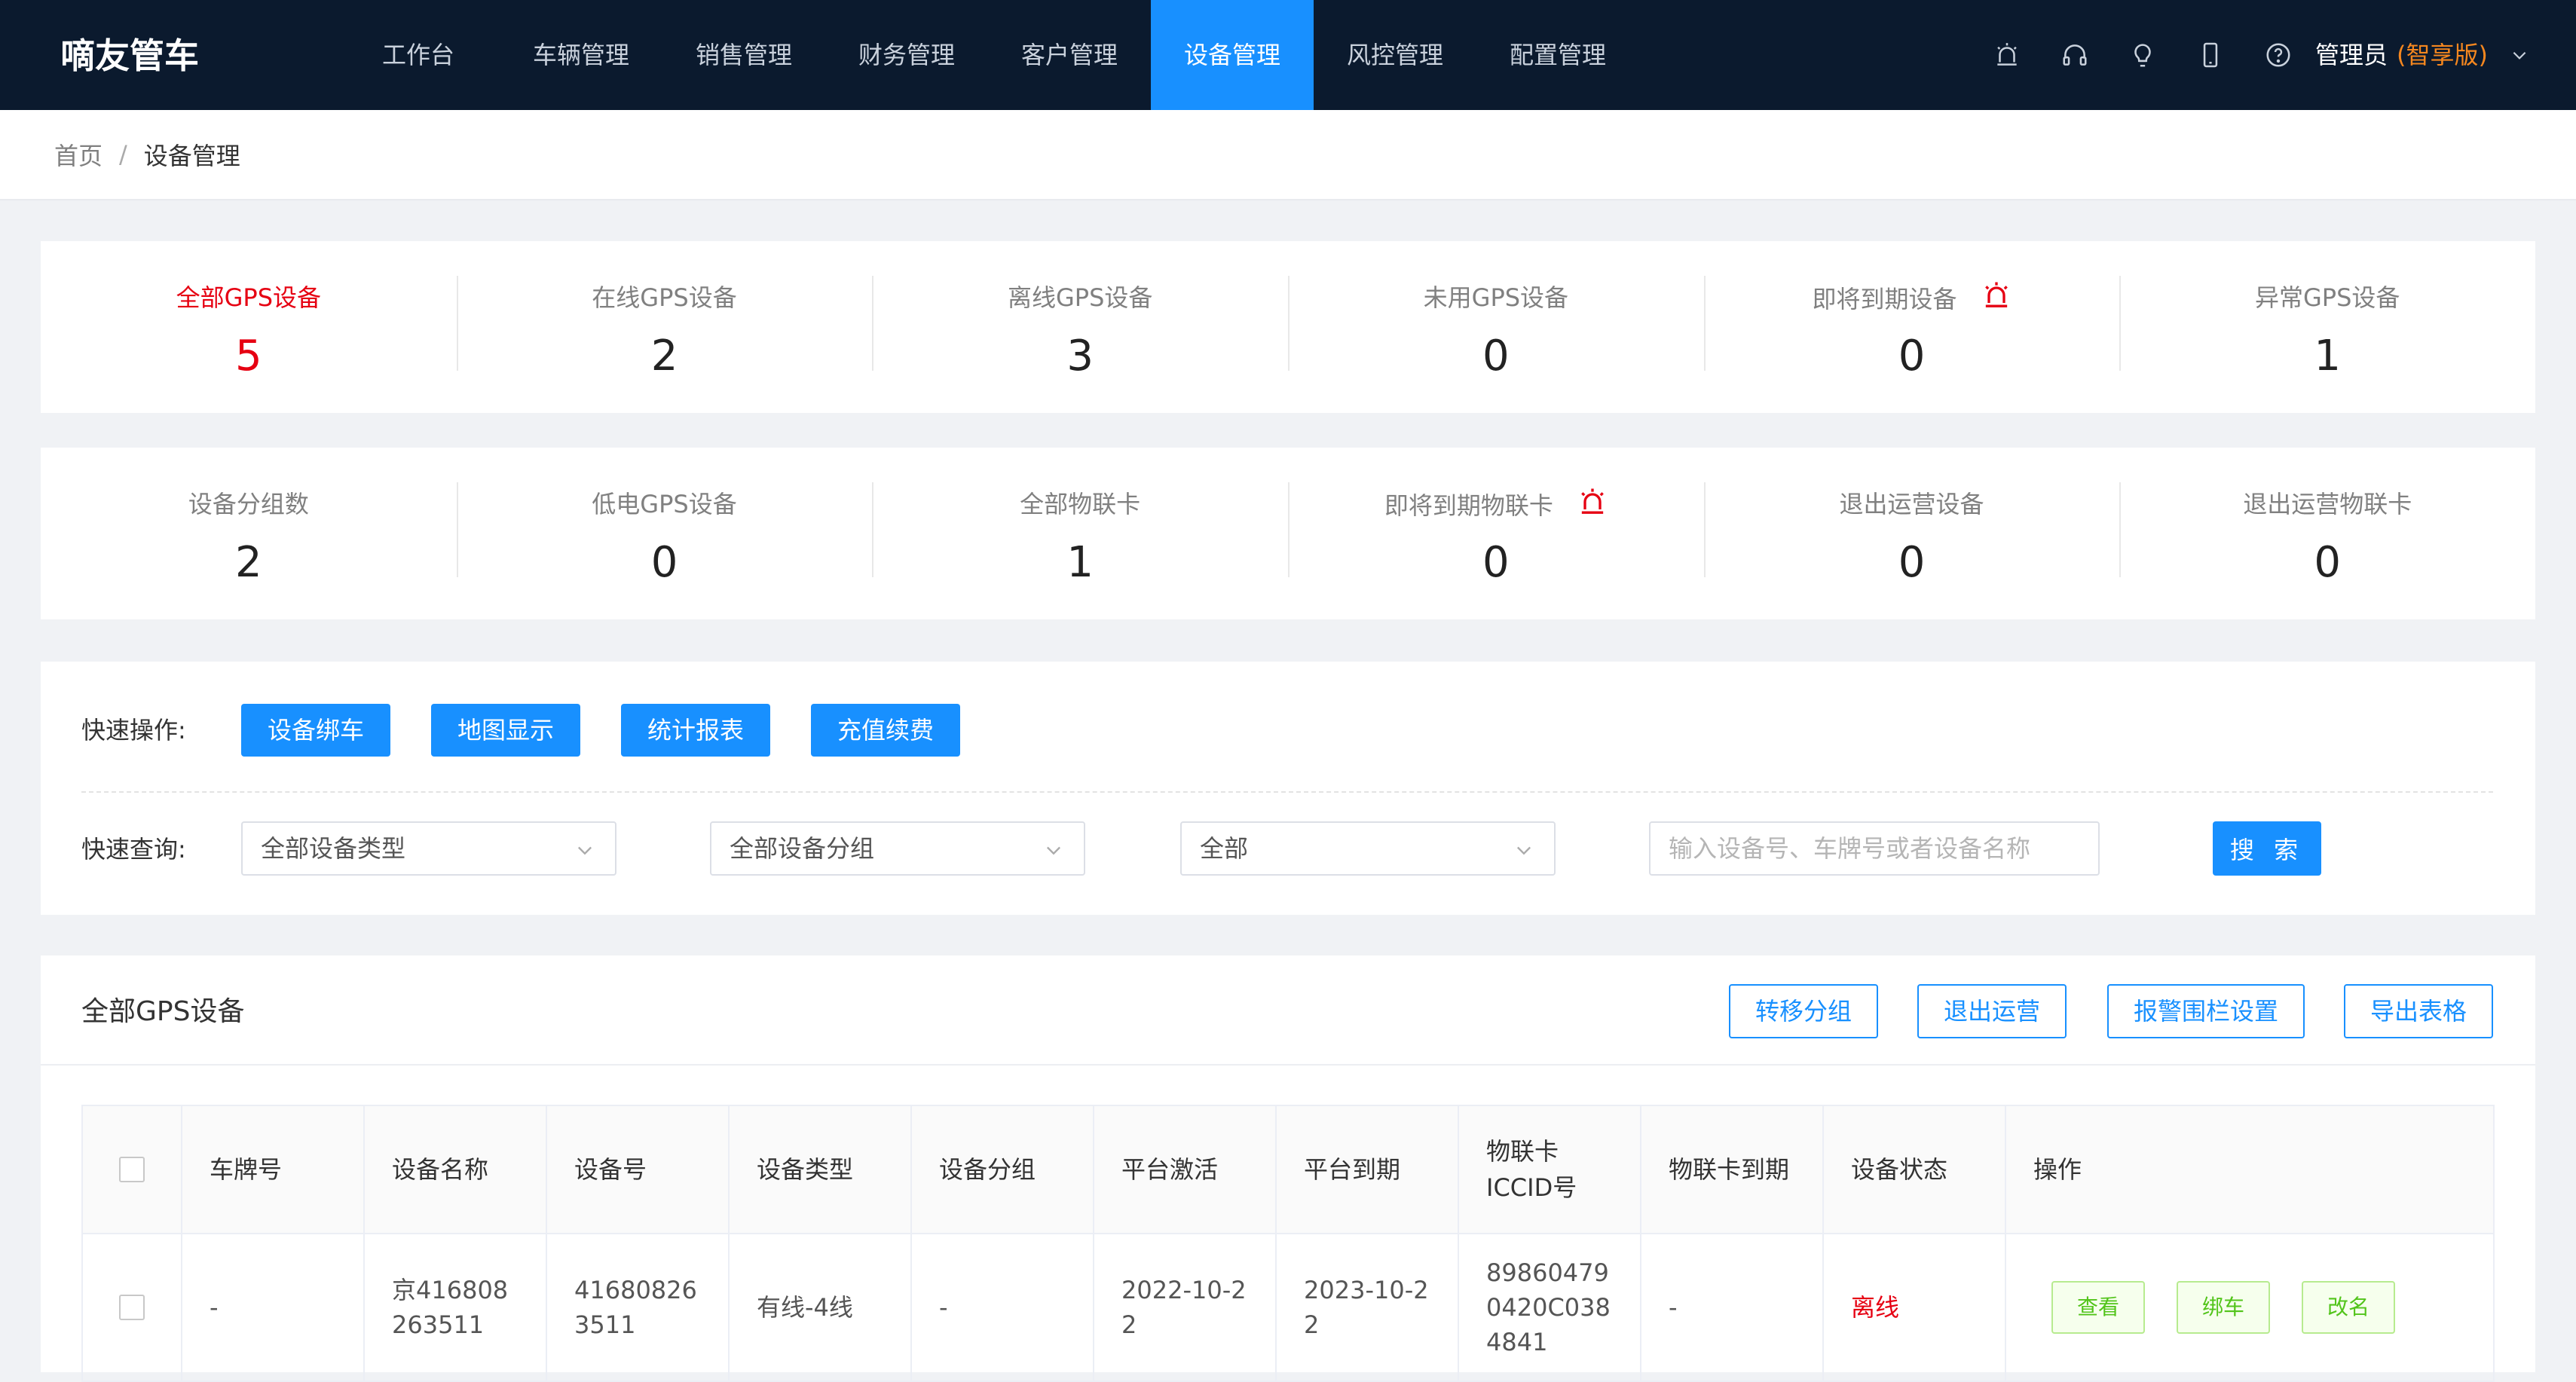 The image size is (2576, 1382). I want to click on nav-item-customers: 客户管理, so click(1070, 55).